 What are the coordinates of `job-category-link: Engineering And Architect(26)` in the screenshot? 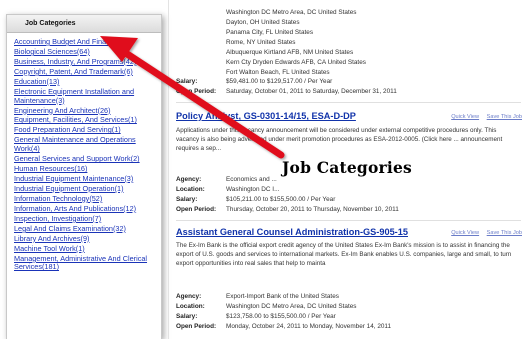 It's located at (87, 111).